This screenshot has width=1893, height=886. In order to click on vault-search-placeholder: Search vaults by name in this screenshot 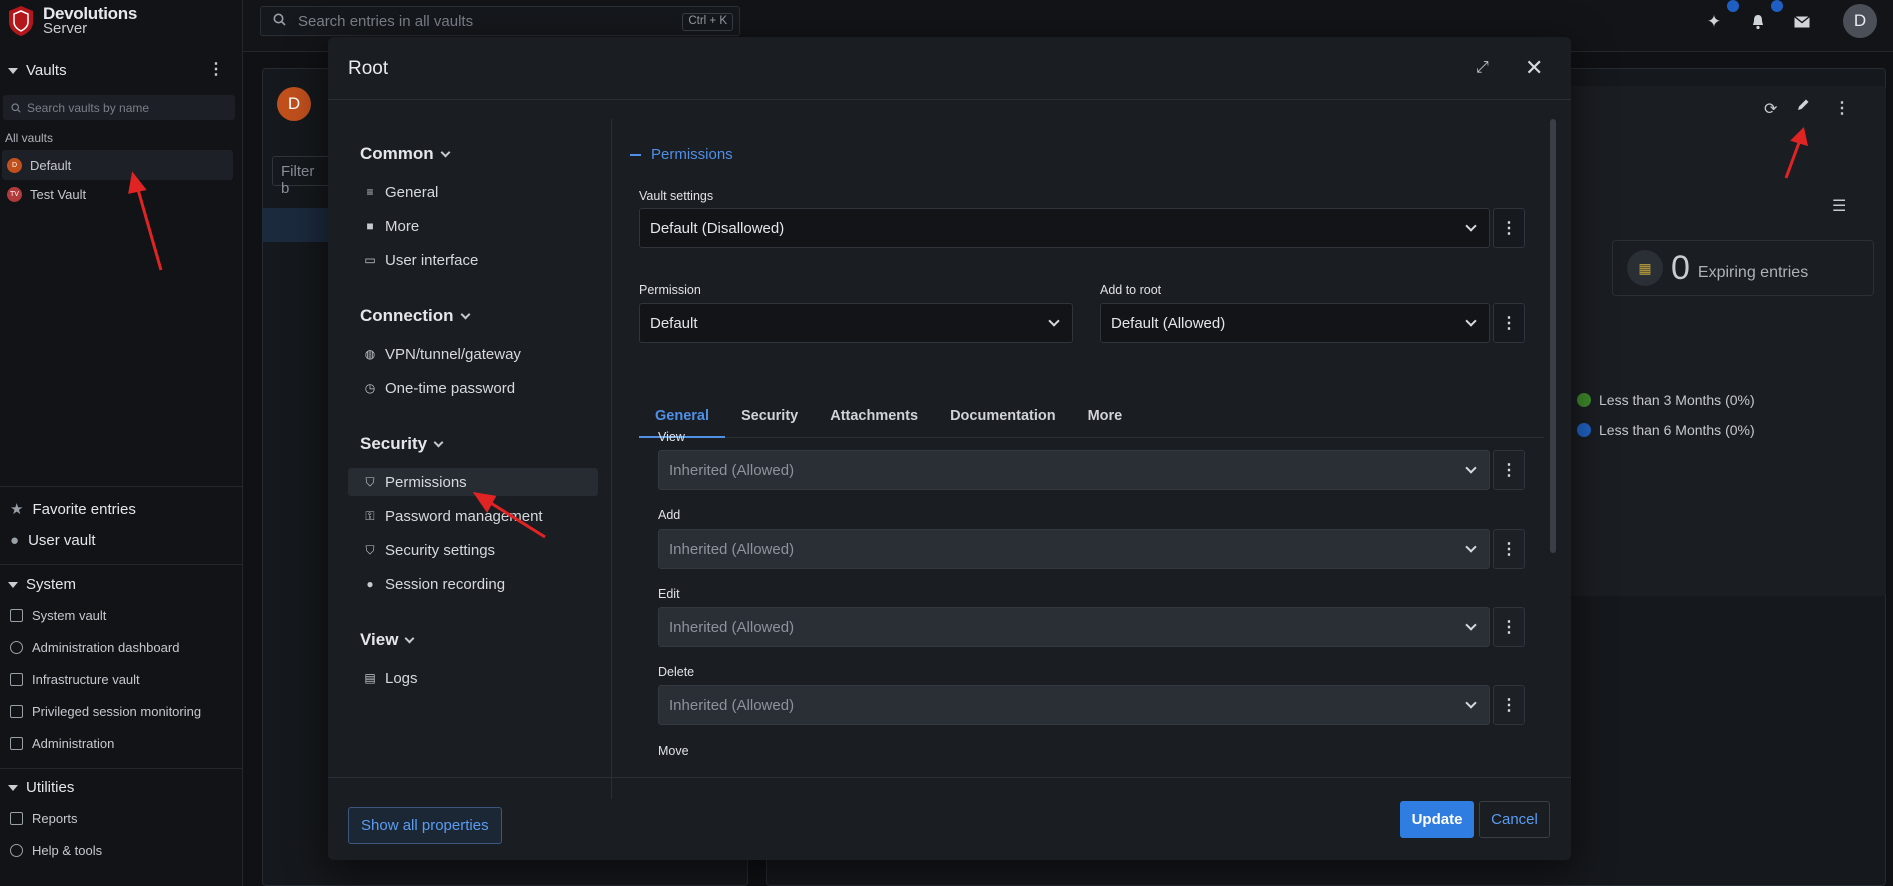, I will do `click(88, 107)`.